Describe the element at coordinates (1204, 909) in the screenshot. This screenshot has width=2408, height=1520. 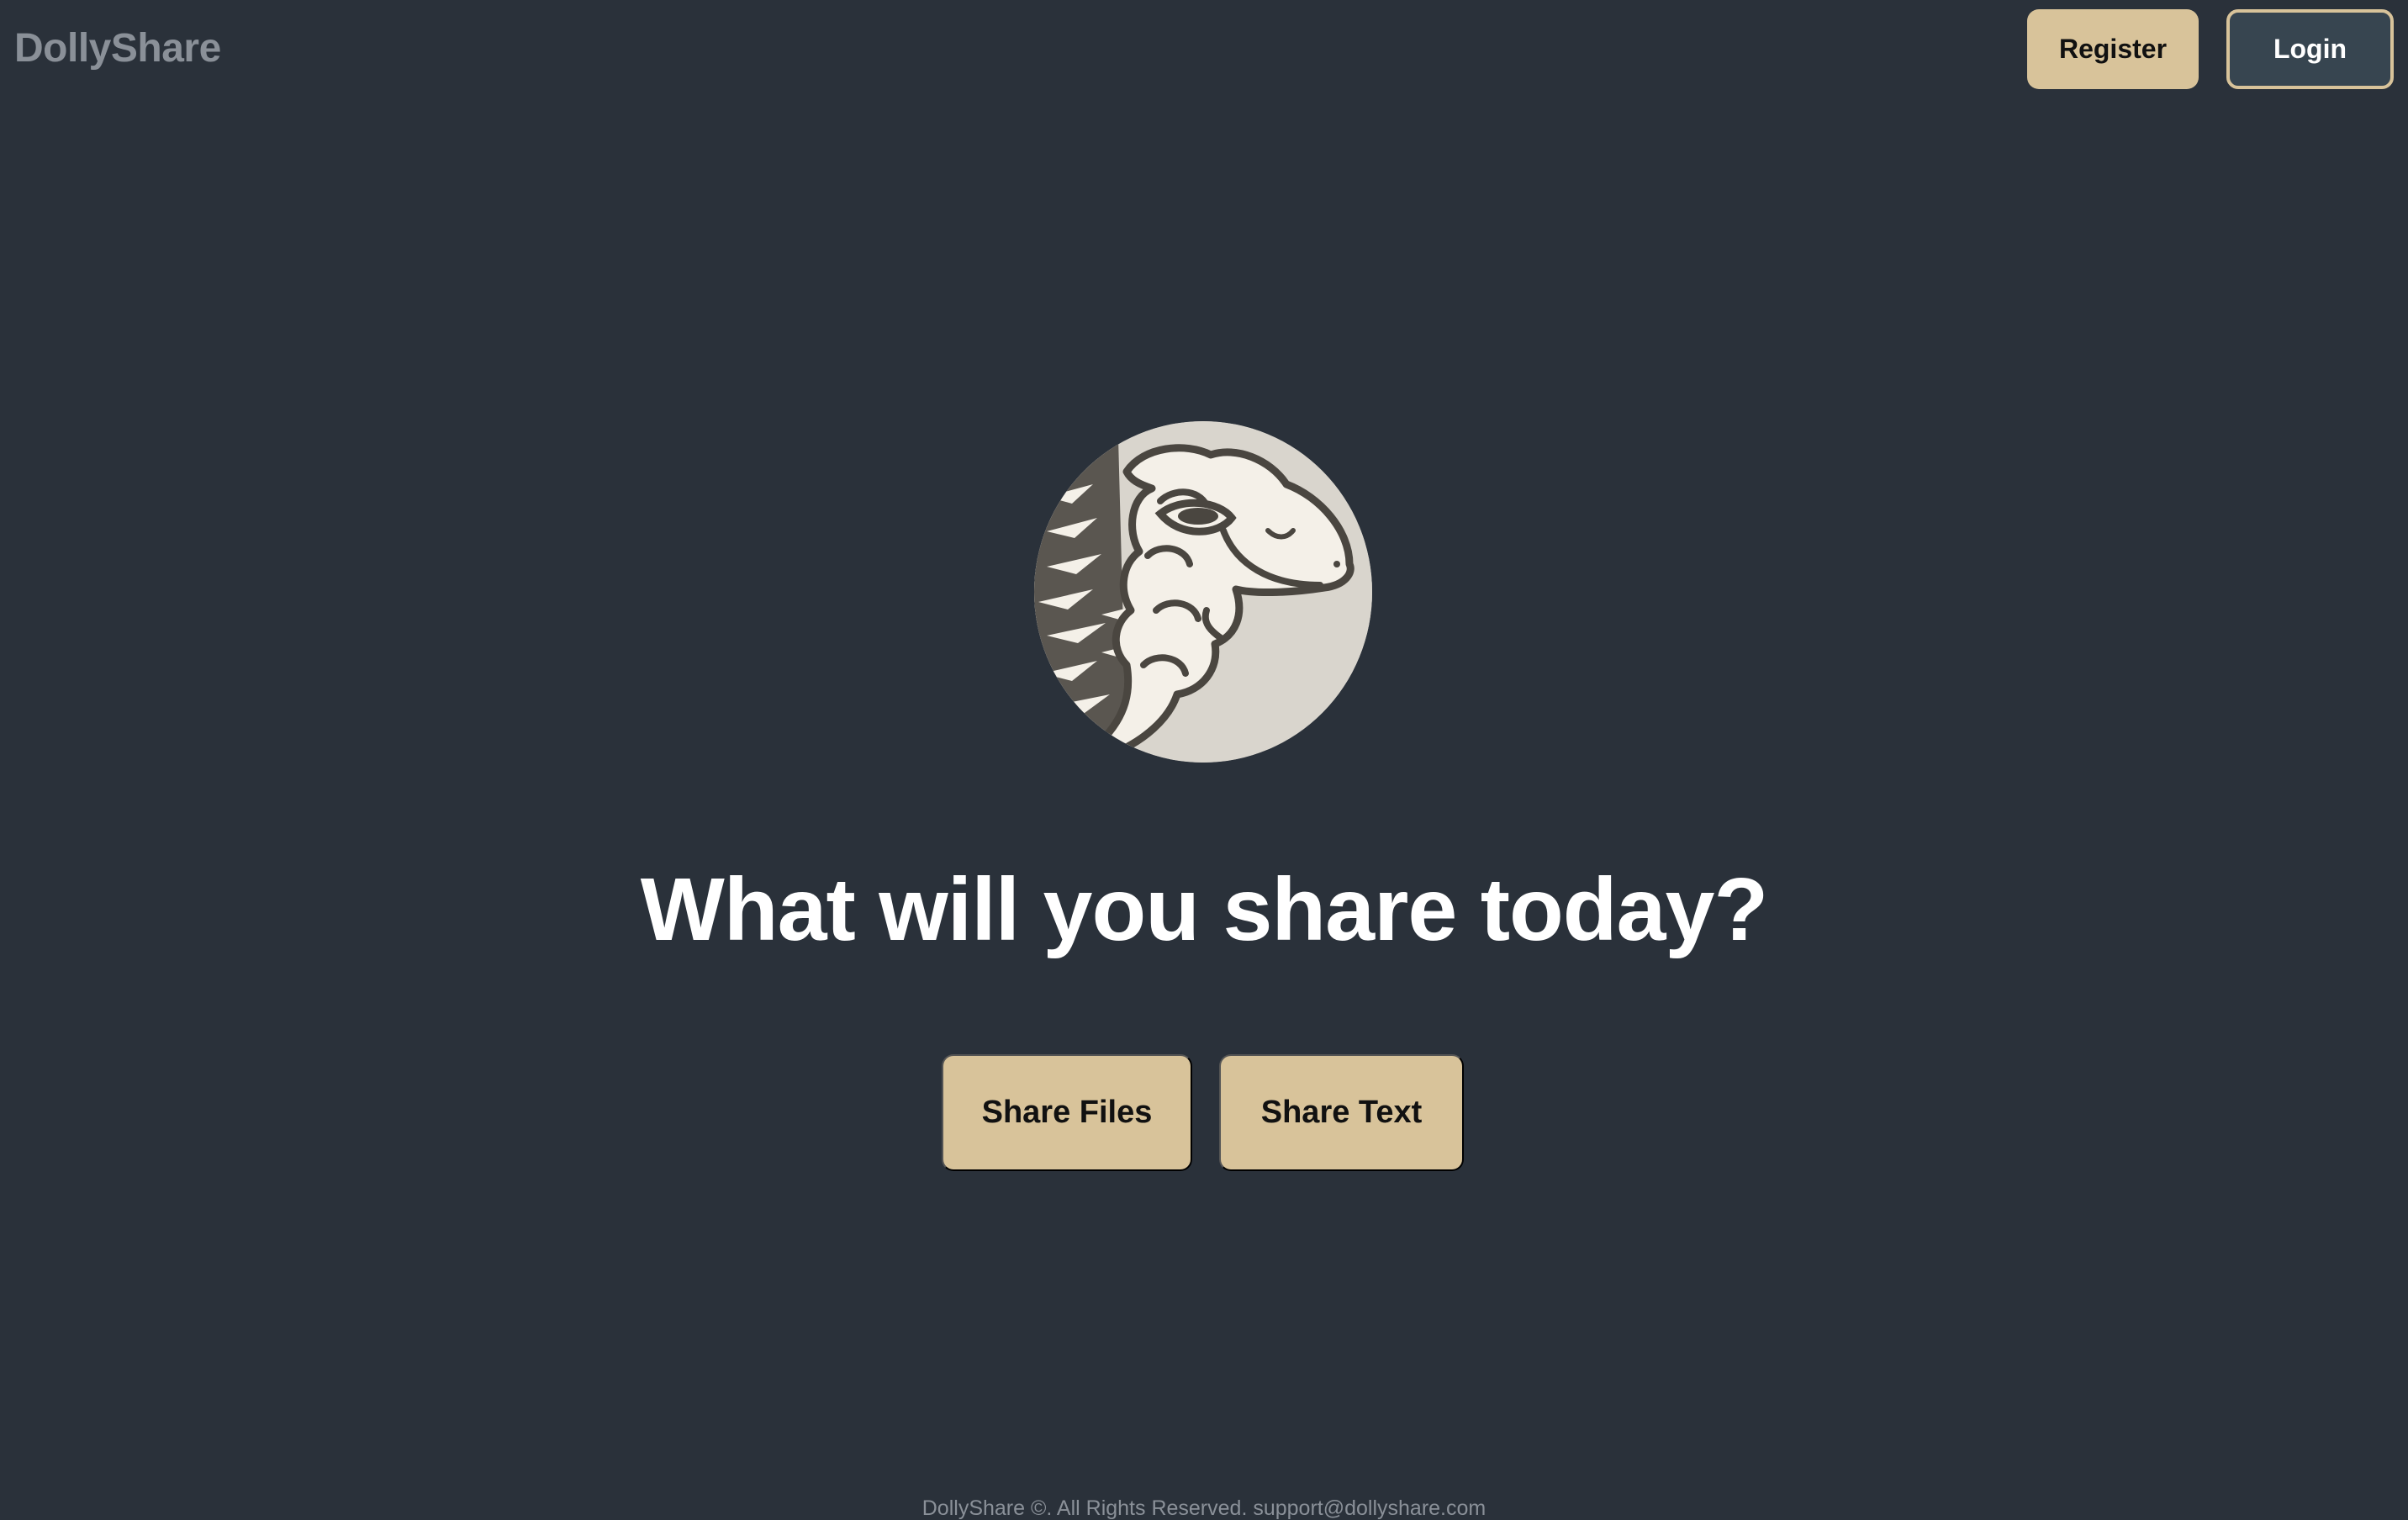
I see `page-headline: What will you share today?` at that location.